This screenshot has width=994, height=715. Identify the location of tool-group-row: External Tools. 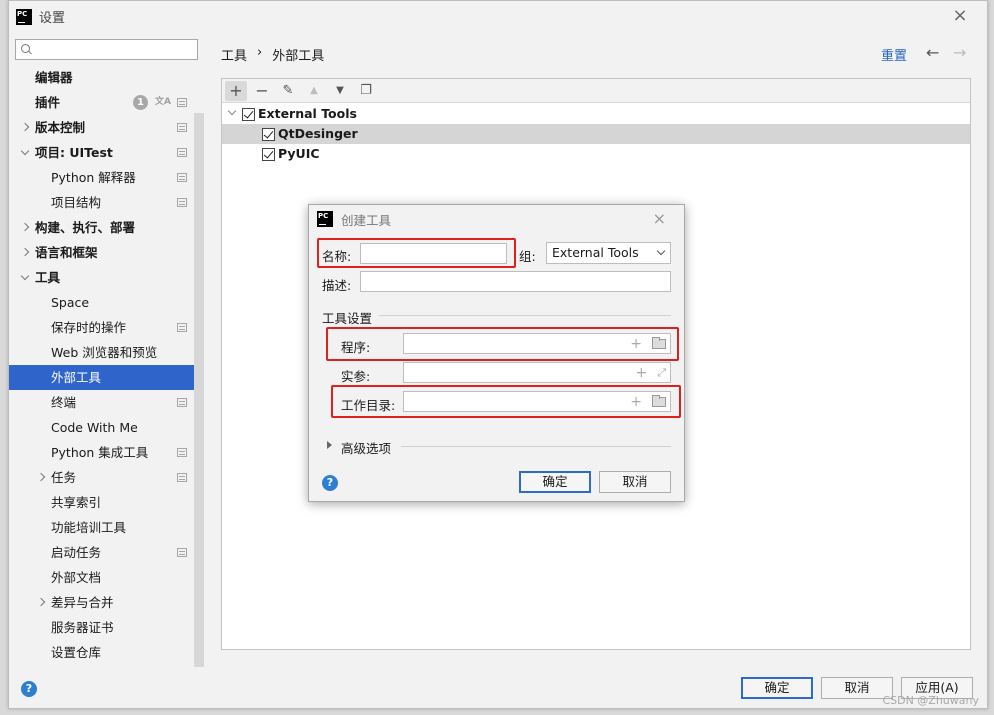
(596, 114).